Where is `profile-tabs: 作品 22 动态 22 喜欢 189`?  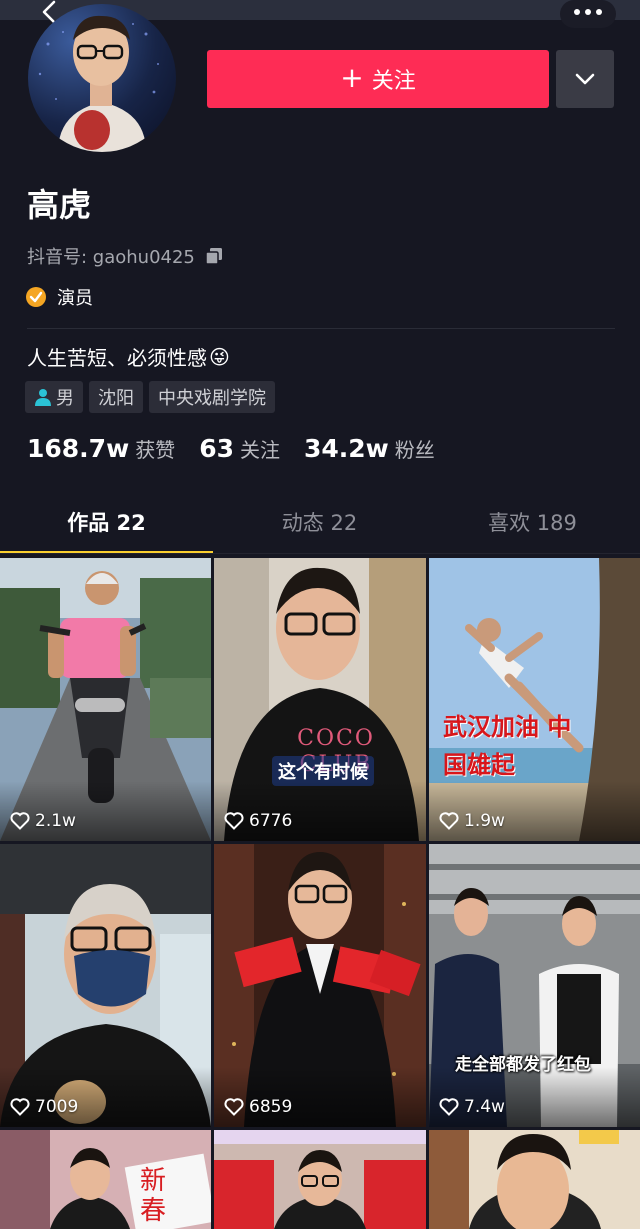 profile-tabs: 作品 22 动态 22 喜欢 189 is located at coordinates (320, 523).